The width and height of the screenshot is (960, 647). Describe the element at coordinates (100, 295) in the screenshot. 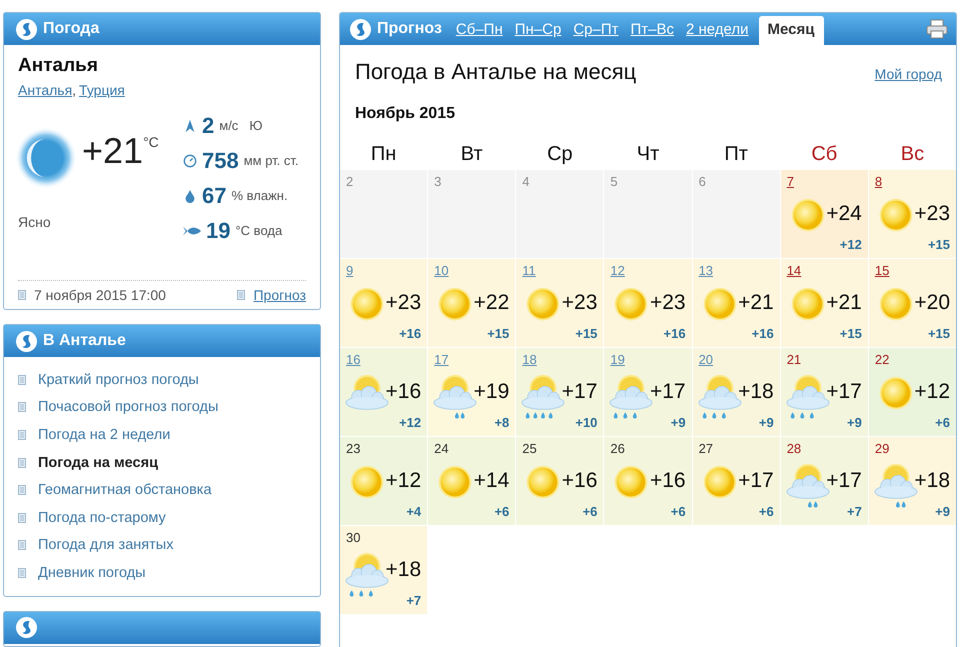

I see `update-time: 7 ноября 2015 17:00` at that location.